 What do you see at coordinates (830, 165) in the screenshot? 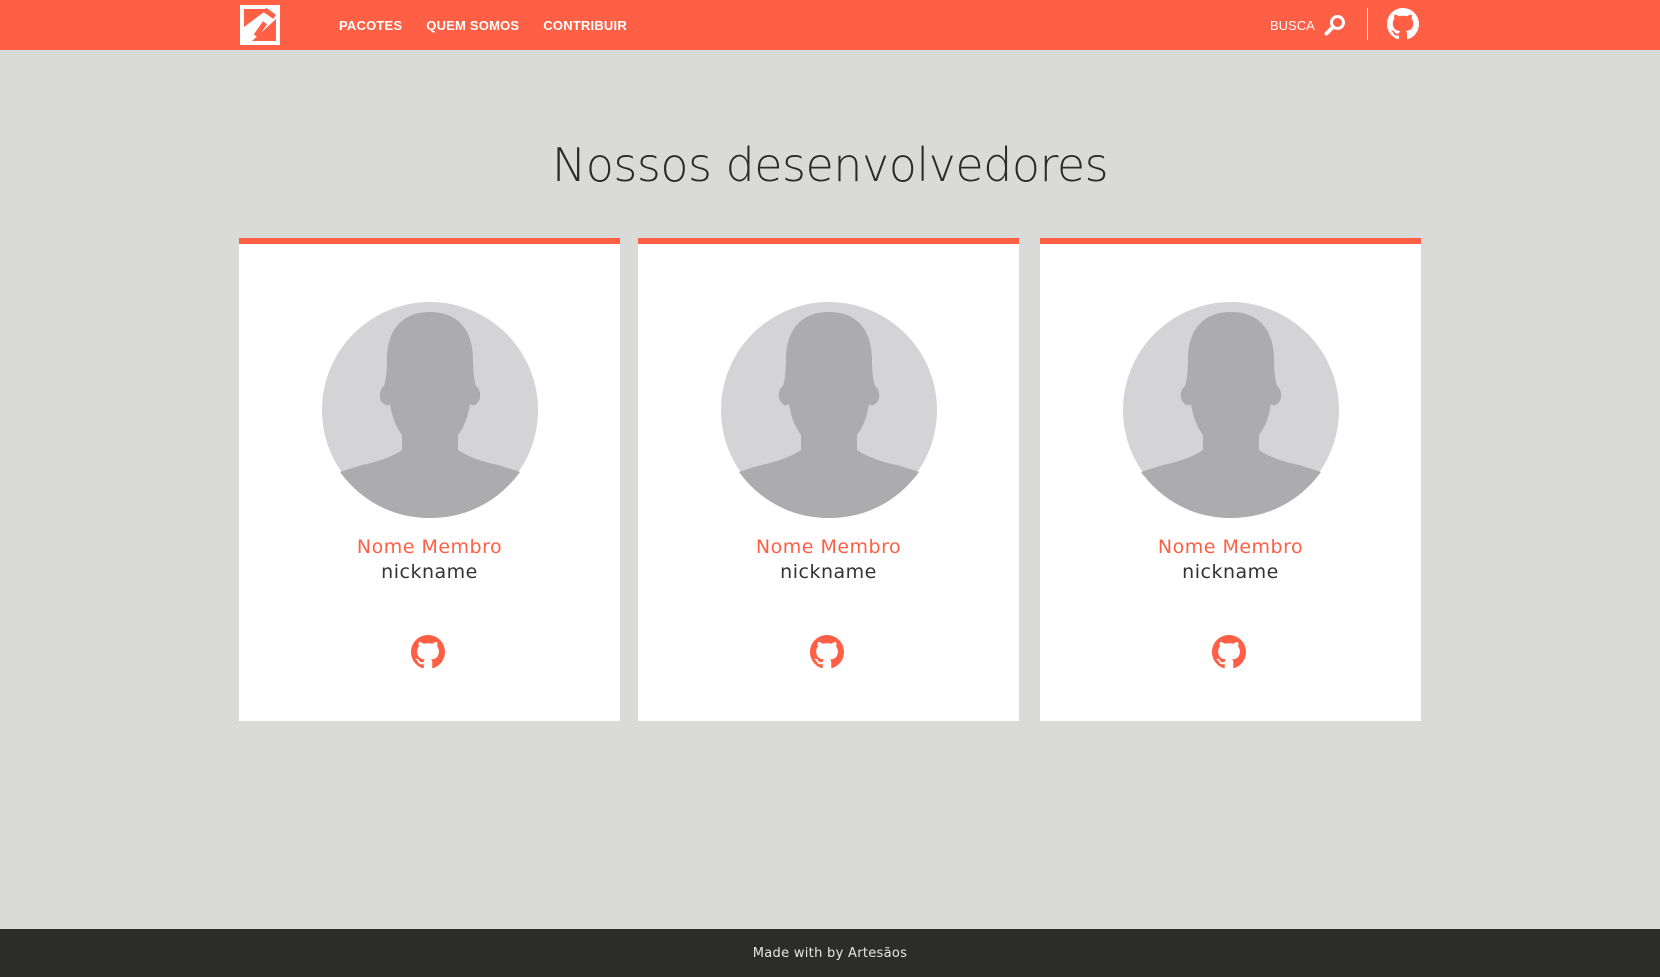
I see `page-title: Nossos desenvolvedores` at bounding box center [830, 165].